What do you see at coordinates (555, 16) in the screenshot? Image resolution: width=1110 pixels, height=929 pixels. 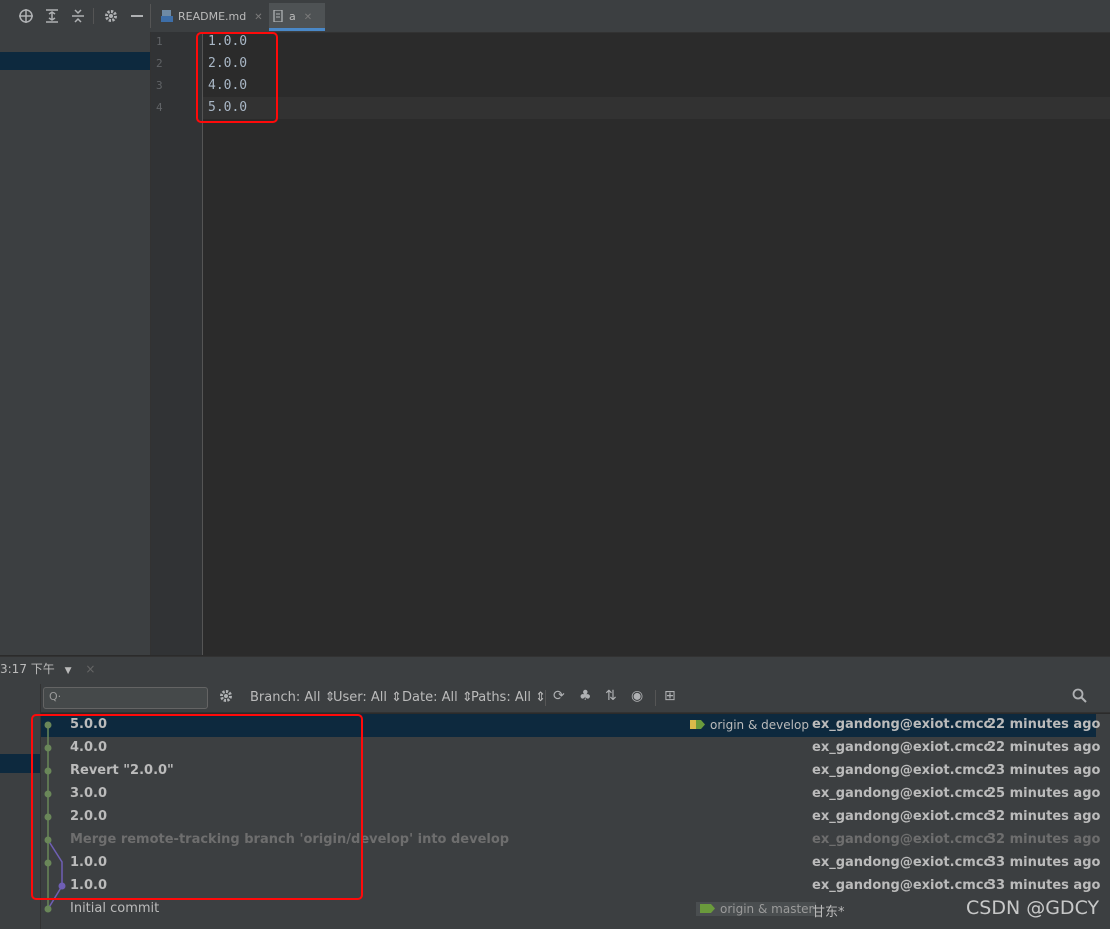 I see `top-toolbar: README.md ✕ a ✕` at bounding box center [555, 16].